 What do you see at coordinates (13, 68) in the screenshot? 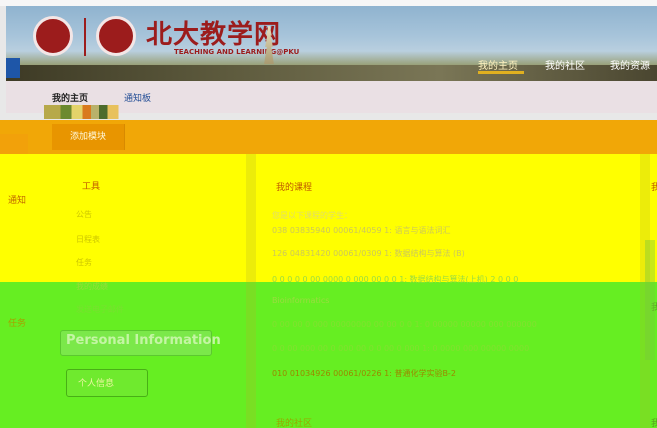
I see `banner-left-mark` at bounding box center [13, 68].